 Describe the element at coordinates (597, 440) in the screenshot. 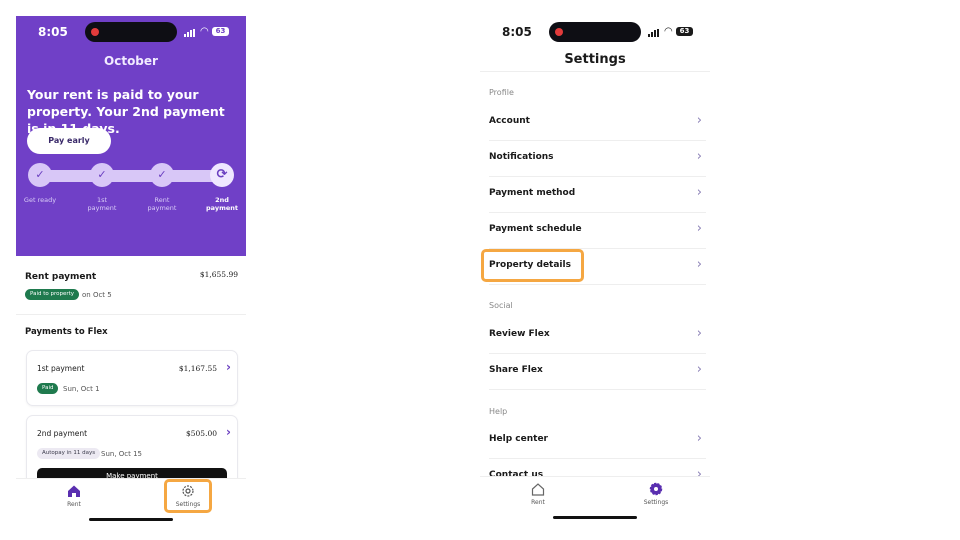

I see `settings-item-help-center: Help center ›` at that location.